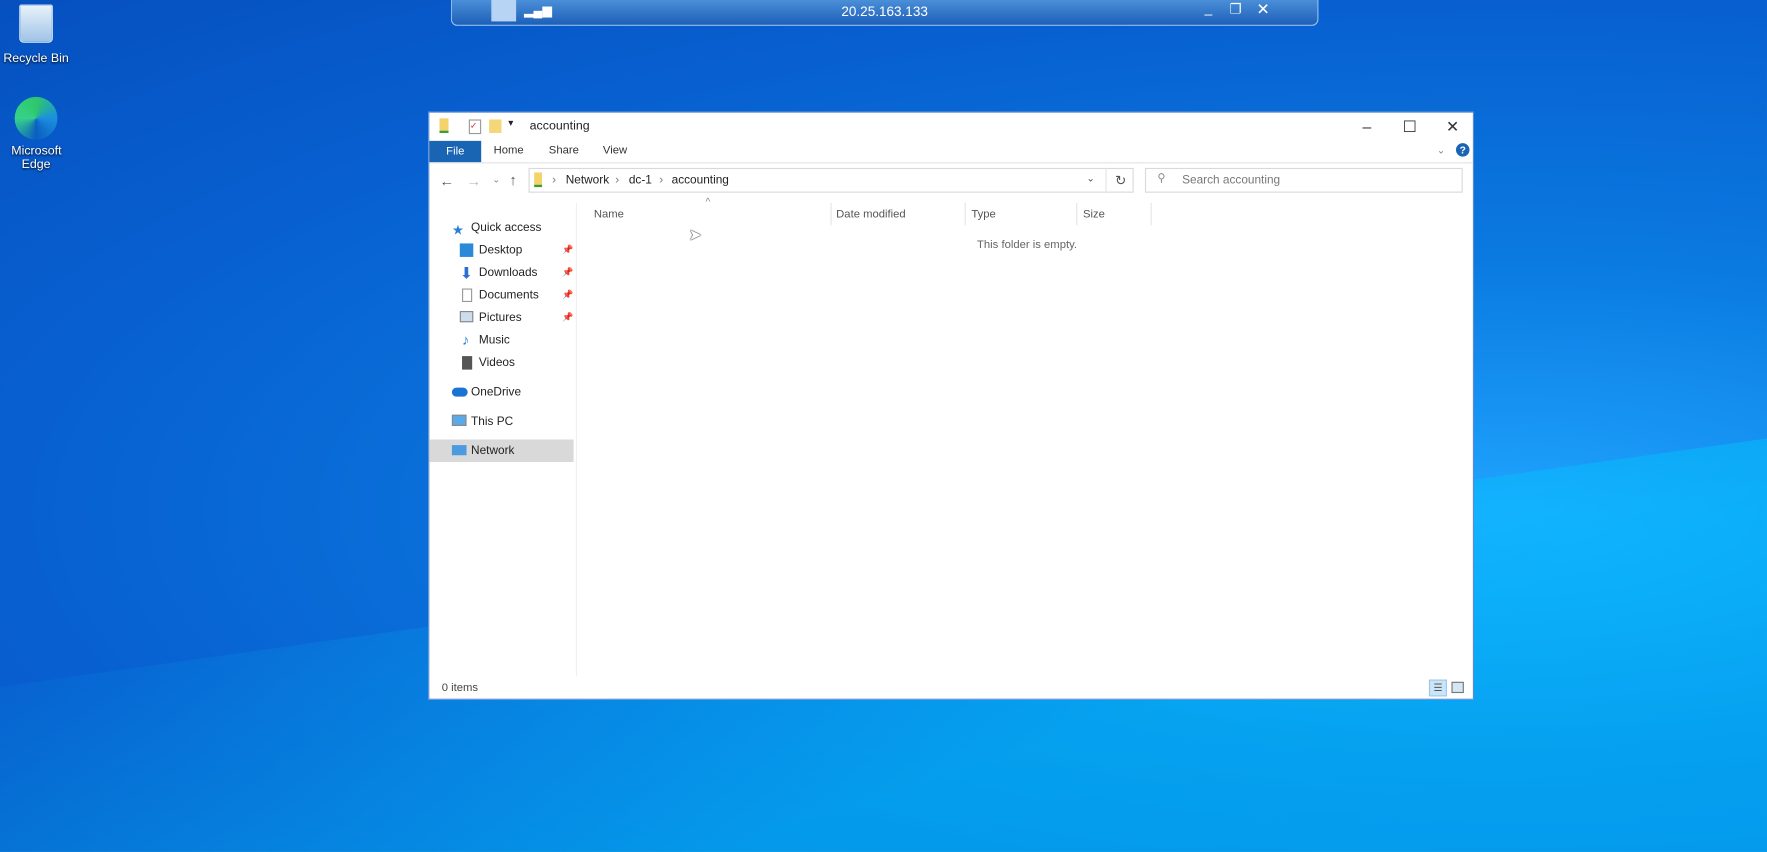  What do you see at coordinates (1231, 180) in the screenshot?
I see `search-placeholder: Search accounting` at bounding box center [1231, 180].